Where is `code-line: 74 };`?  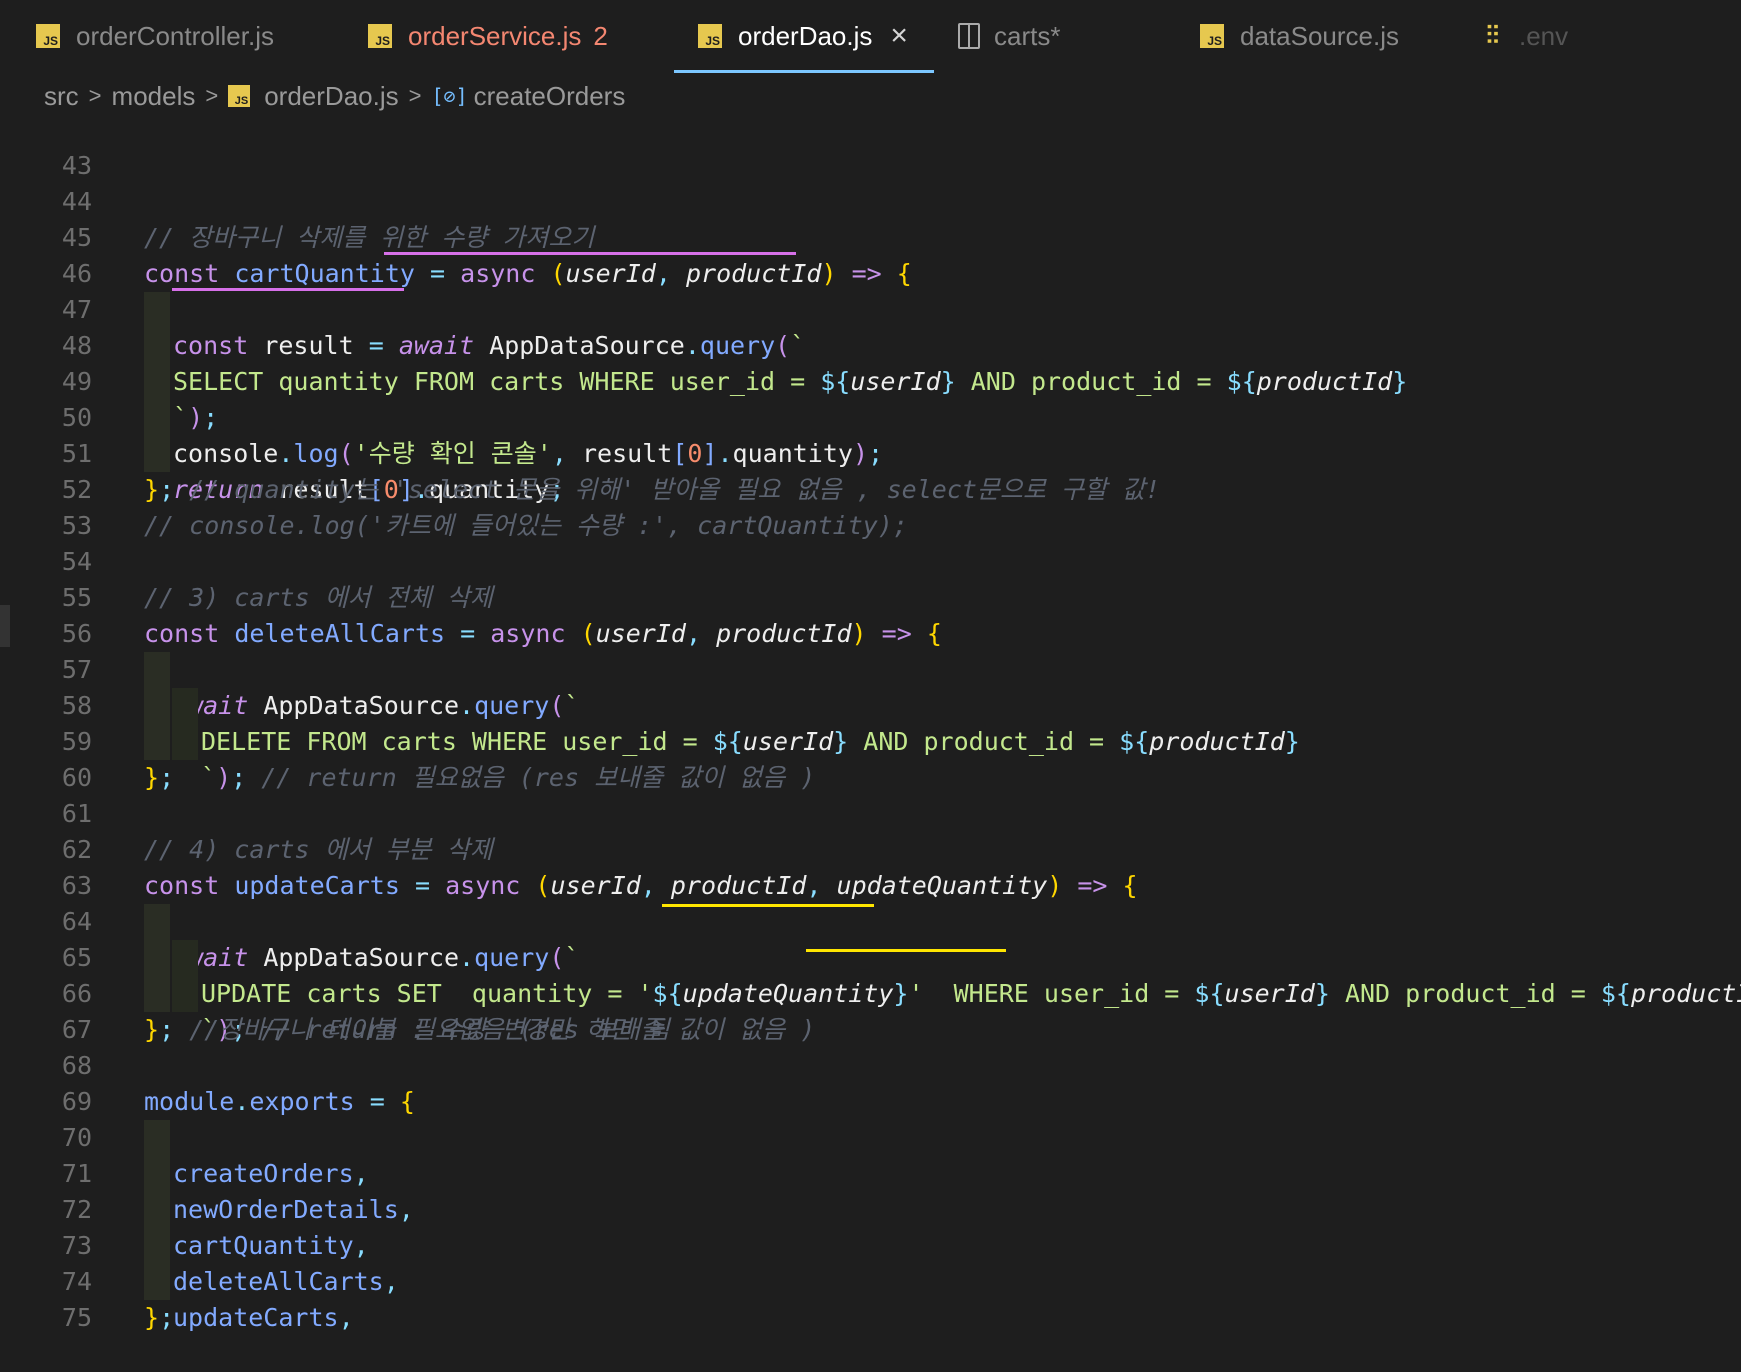 code-line: 74 }; is located at coordinates (870, 1280).